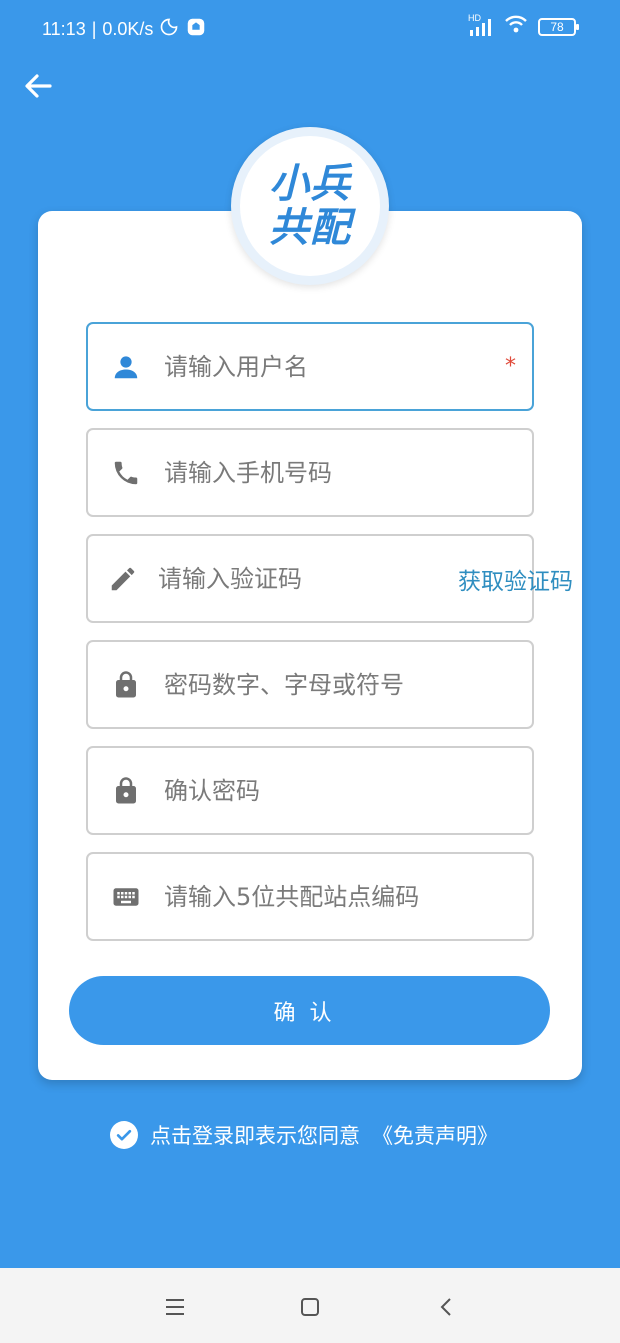 This screenshot has height=1343, width=620. What do you see at coordinates (310, 228) in the screenshot?
I see `logo-text-line2: 共配` at bounding box center [310, 228].